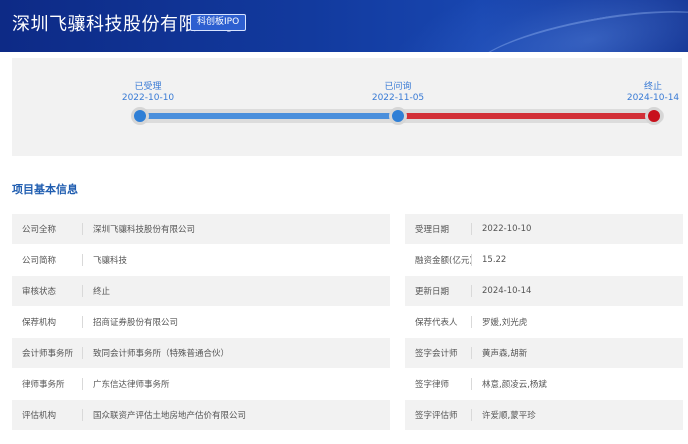 The image size is (688, 444). What do you see at coordinates (444, 261) in the screenshot?
I see `info-key: 融资金额(亿元)` at bounding box center [444, 261].